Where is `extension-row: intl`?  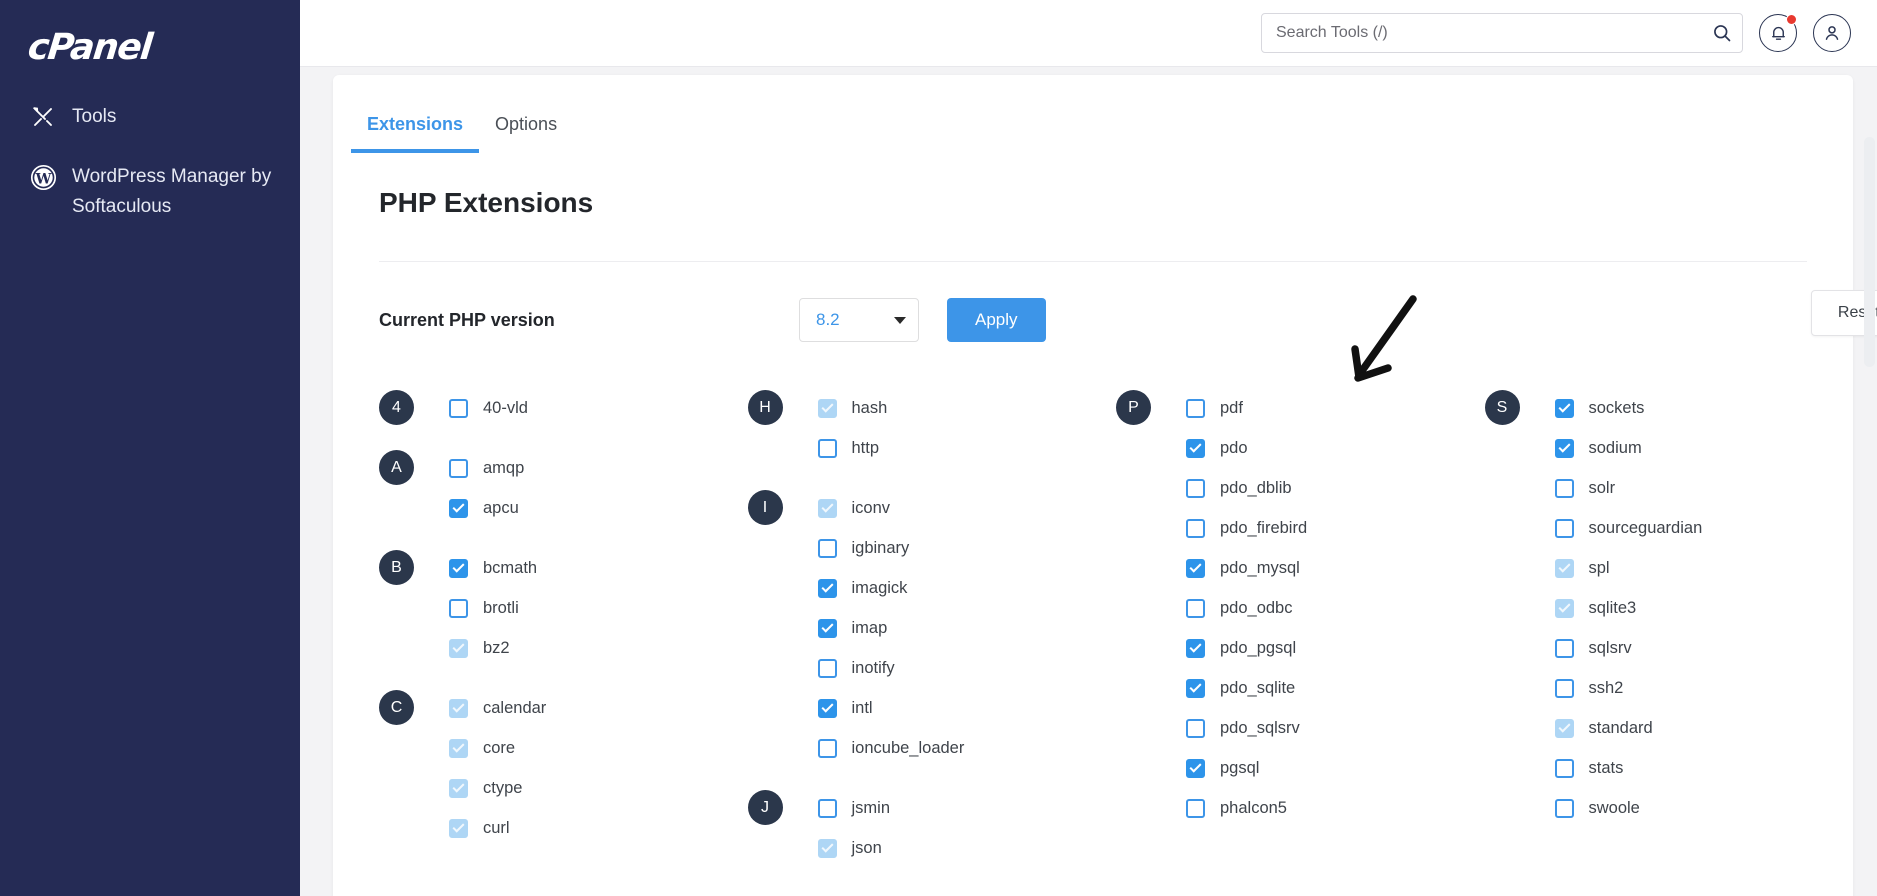 extension-row: intl is located at coordinates (967, 708).